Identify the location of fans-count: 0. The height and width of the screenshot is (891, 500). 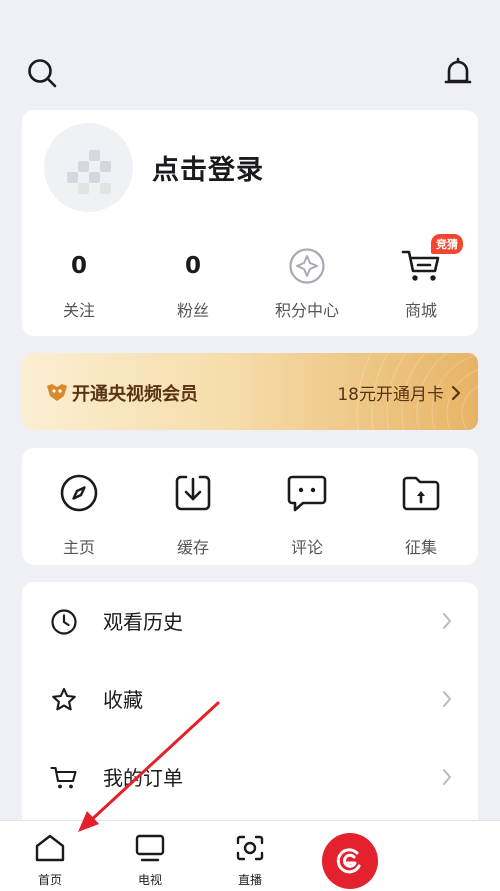
(192, 266).